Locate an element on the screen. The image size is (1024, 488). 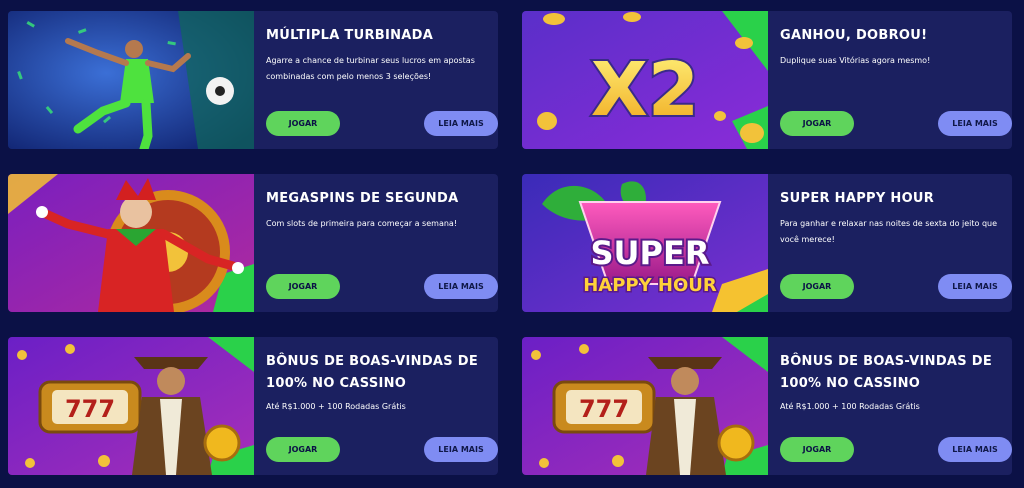
x2-coins-illustration: X2 is located at coordinates (645, 80).